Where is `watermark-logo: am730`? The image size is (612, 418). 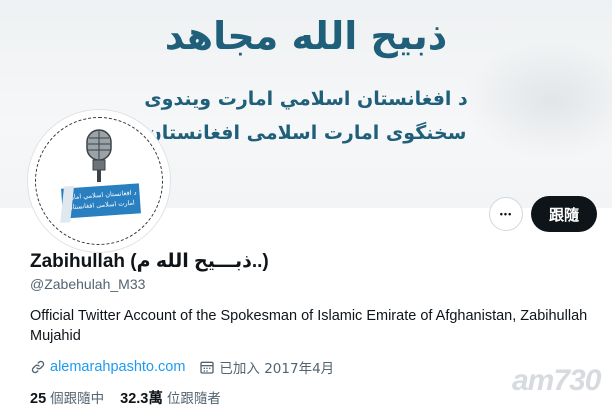
watermark-logo: am730 is located at coordinates (556, 380).